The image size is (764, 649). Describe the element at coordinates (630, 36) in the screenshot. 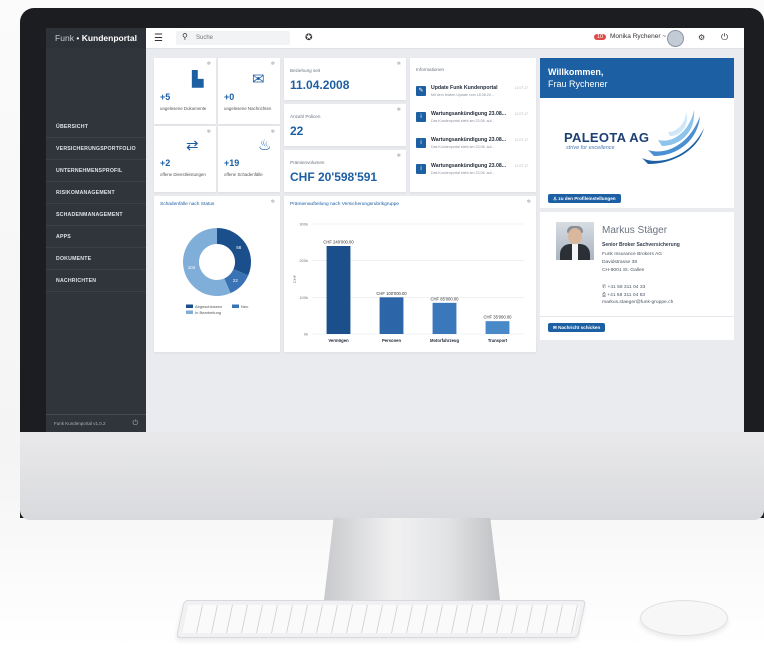

I see `user-menu: 10 Monika Rychener ~` at that location.